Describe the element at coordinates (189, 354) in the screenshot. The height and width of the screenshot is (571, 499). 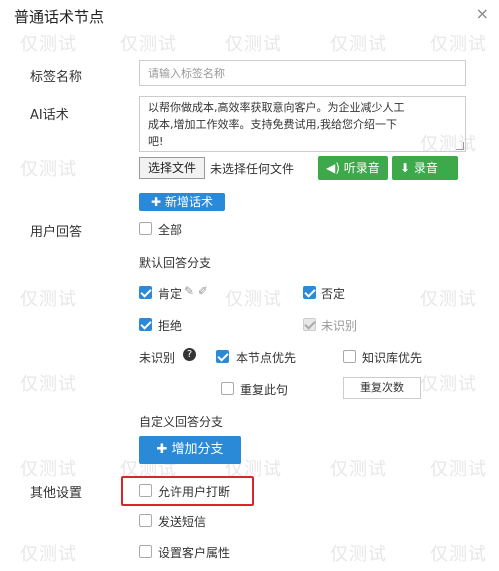
I see `help-icon: ?` at that location.